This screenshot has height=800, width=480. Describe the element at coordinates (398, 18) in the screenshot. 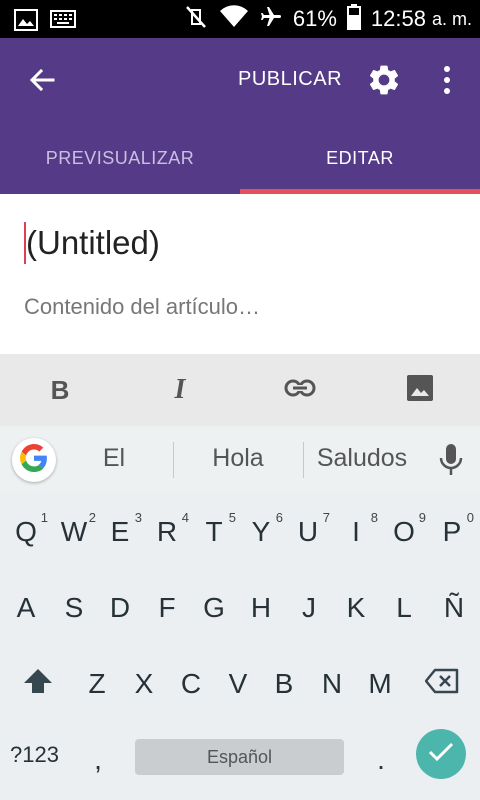

I see `clock-time: 12:58` at that location.